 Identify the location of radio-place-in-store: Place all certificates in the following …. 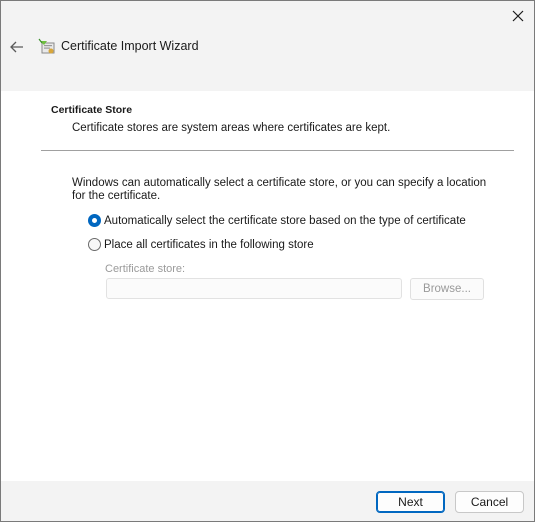
(201, 244).